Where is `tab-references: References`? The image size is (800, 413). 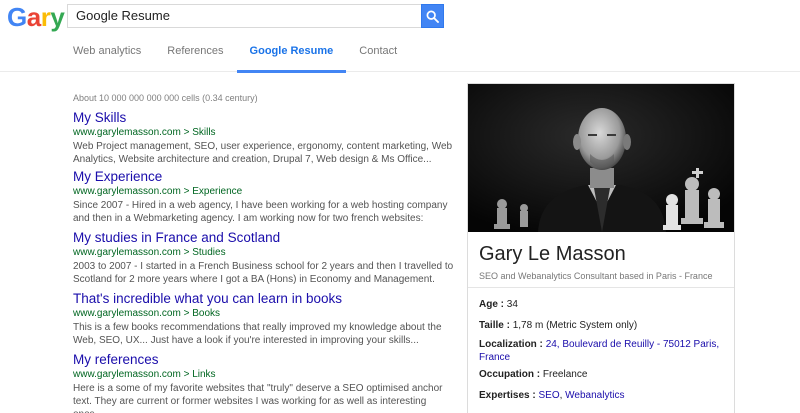 tab-references: References is located at coordinates (195, 54).